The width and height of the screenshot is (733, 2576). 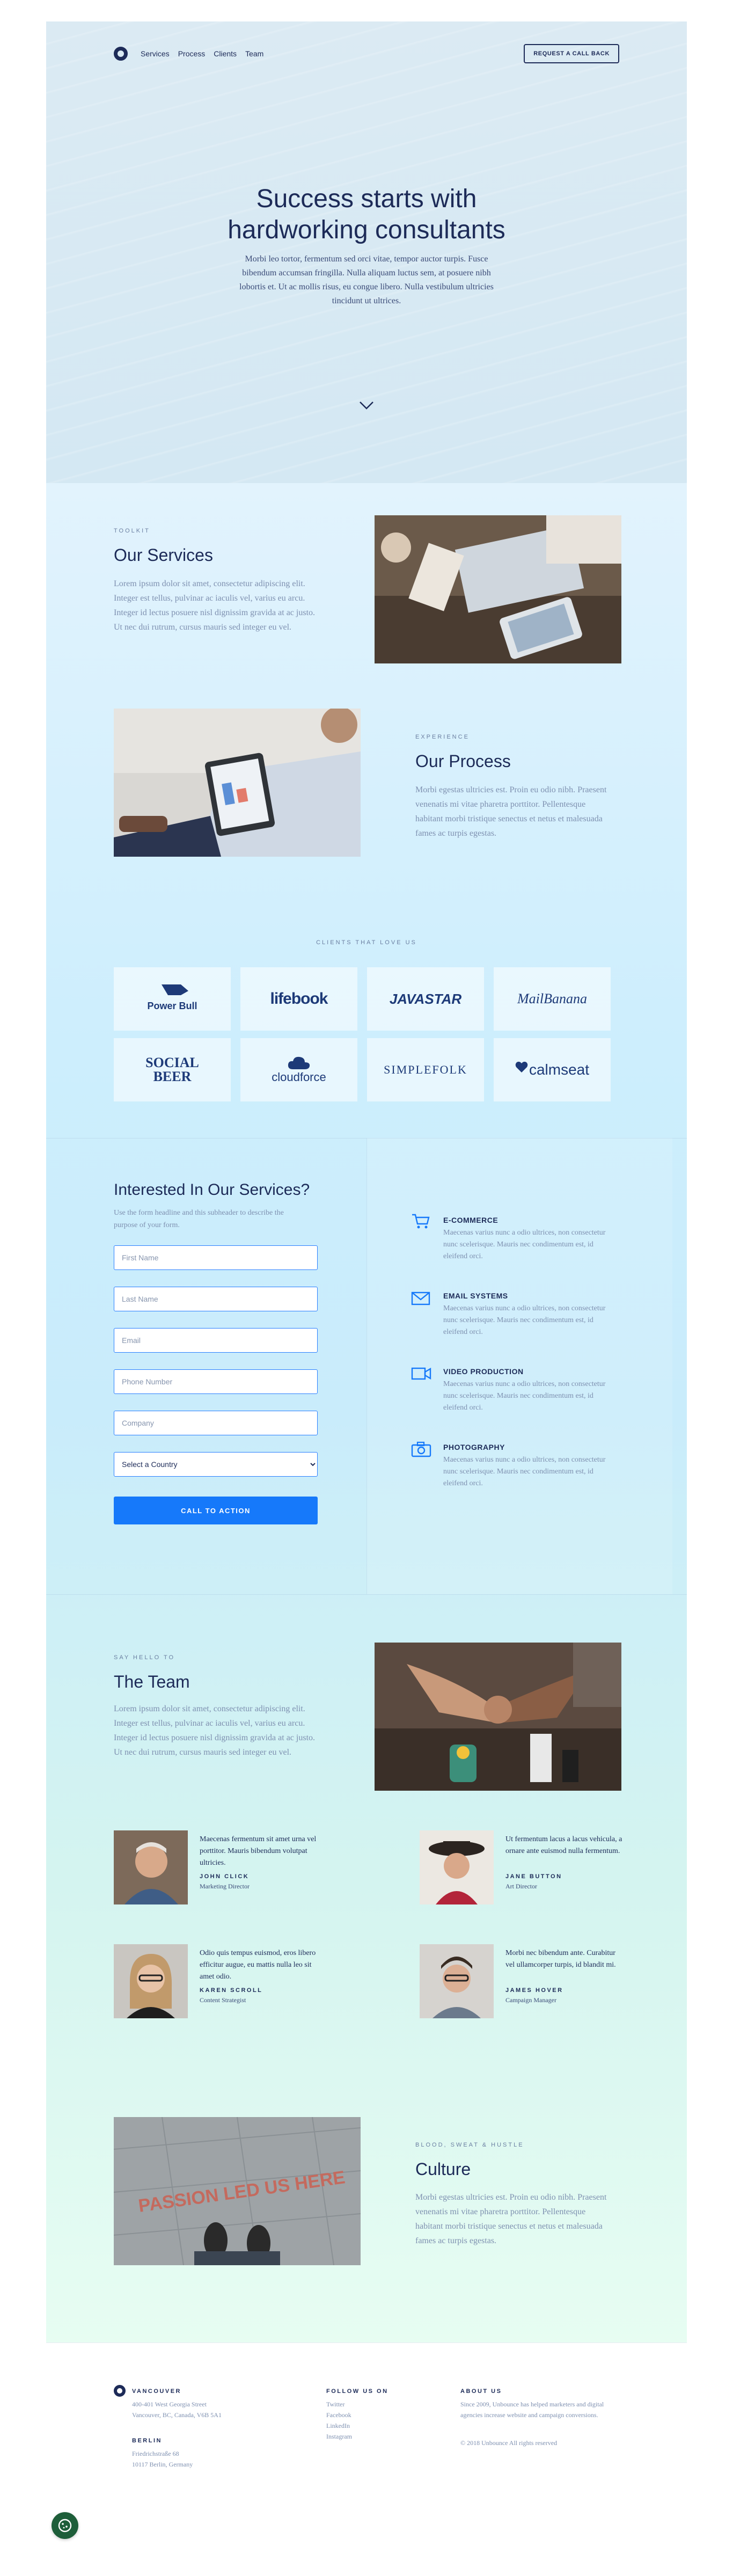 What do you see at coordinates (238, 2191) in the screenshot?
I see `culture-photo: PASSION LED US HERE` at bounding box center [238, 2191].